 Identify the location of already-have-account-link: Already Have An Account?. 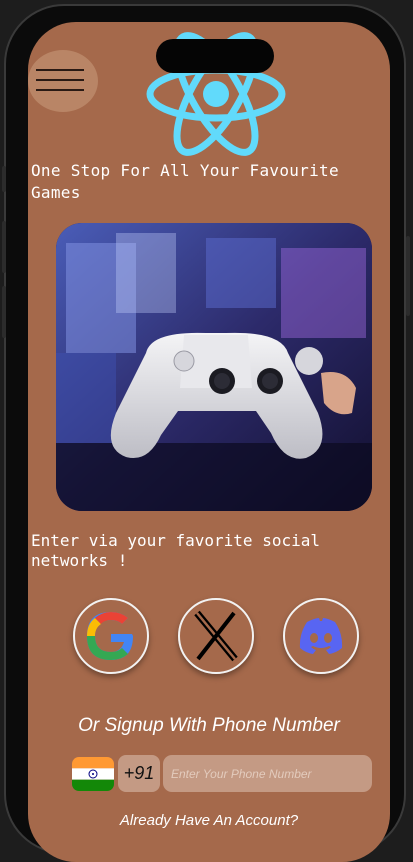
(209, 820).